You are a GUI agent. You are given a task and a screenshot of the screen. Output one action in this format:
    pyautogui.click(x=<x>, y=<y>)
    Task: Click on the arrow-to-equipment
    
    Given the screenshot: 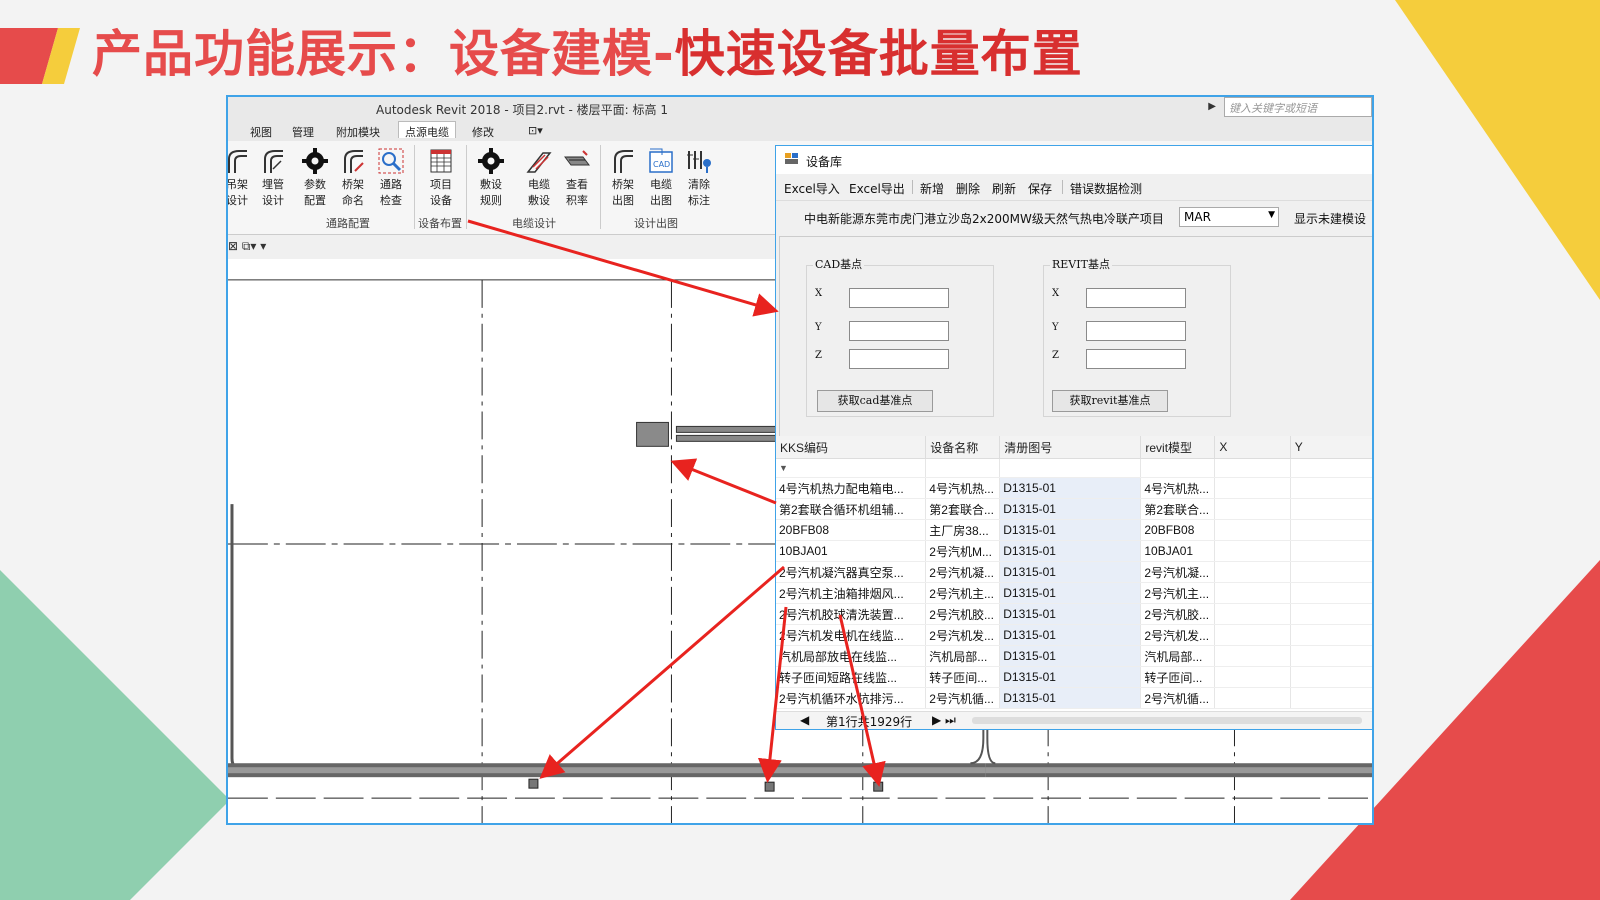 What is the action you would take?
    pyautogui.click(x=723, y=481)
    